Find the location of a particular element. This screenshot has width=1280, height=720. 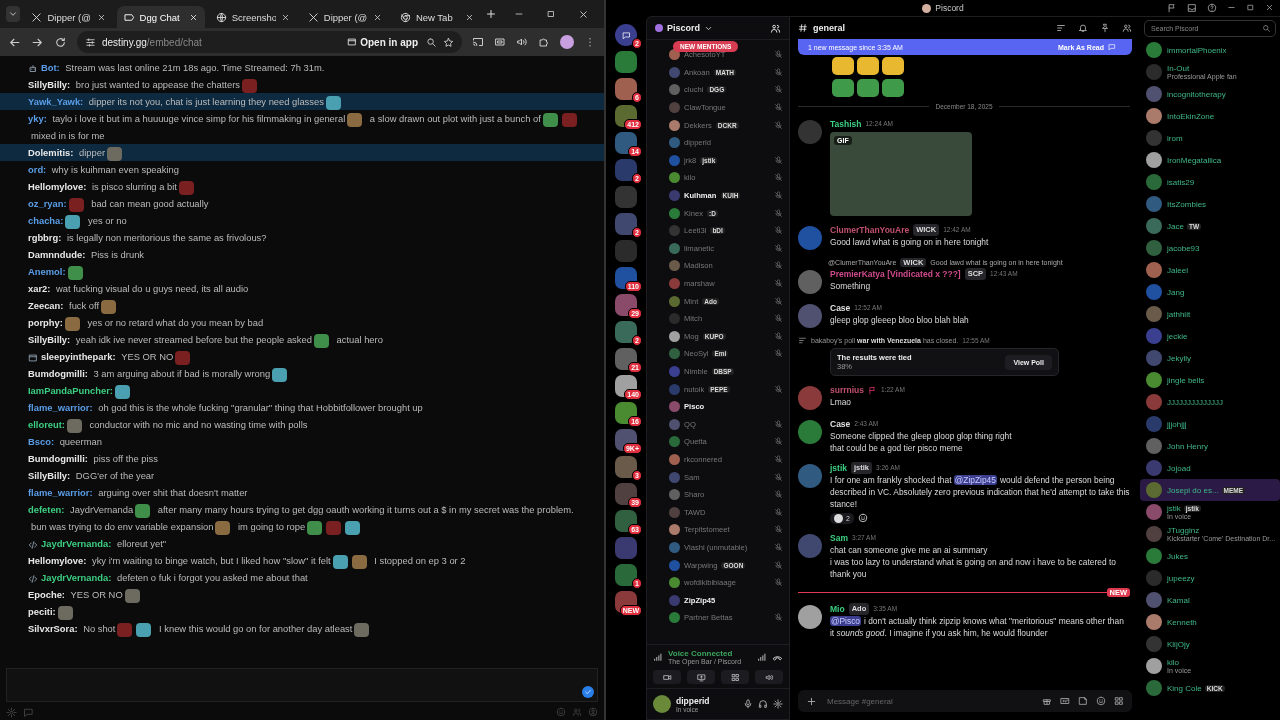

username: rgbbrg: is located at coordinates (45, 237).